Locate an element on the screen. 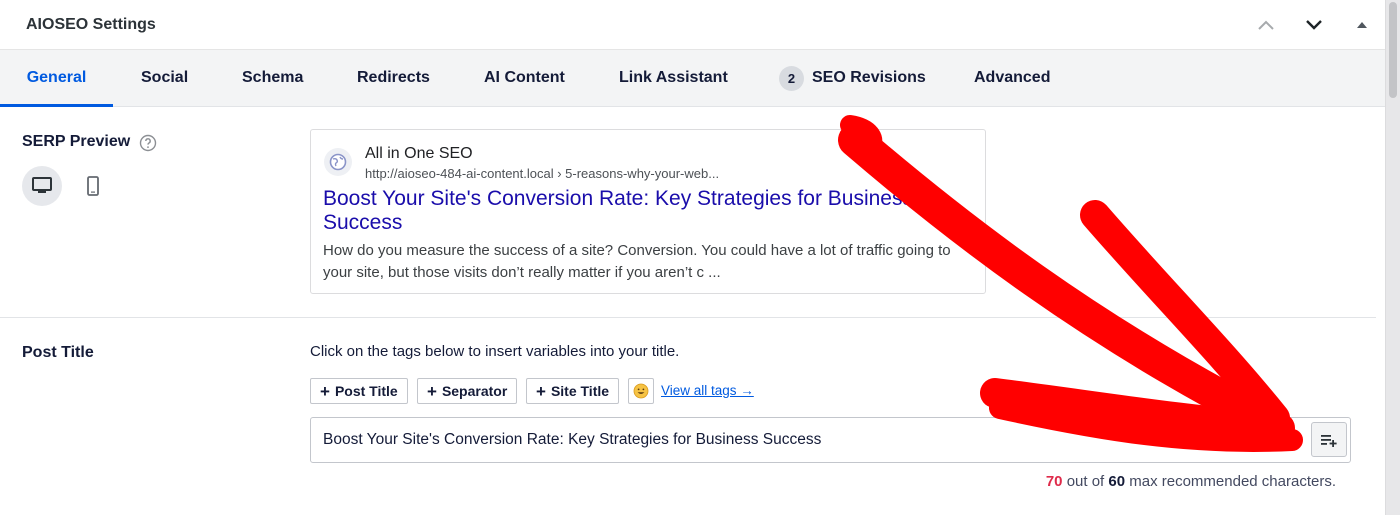 This screenshot has height=515, width=1400. tag-post-title-button: + Post Title is located at coordinates (359, 391).